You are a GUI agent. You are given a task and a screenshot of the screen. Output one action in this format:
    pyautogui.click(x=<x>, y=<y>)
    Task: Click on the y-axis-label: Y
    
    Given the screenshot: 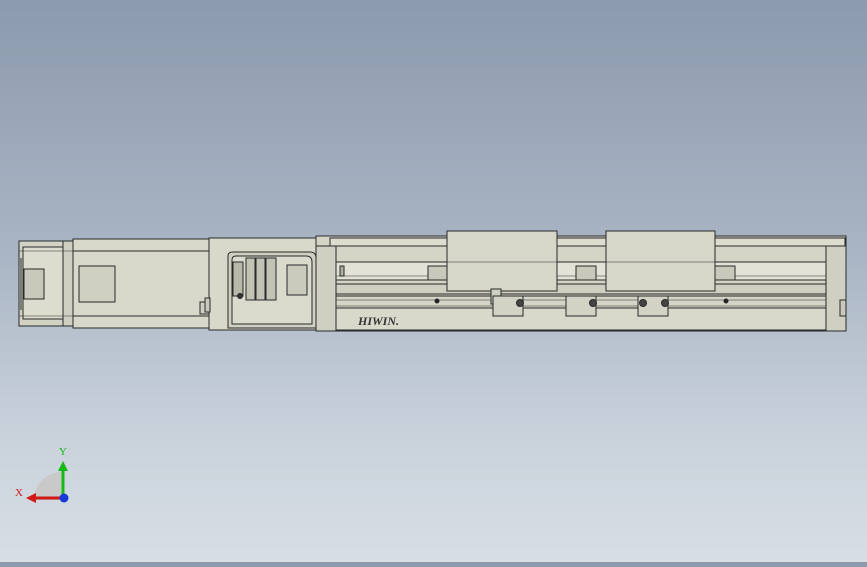 What is the action you would take?
    pyautogui.click(x=63, y=452)
    